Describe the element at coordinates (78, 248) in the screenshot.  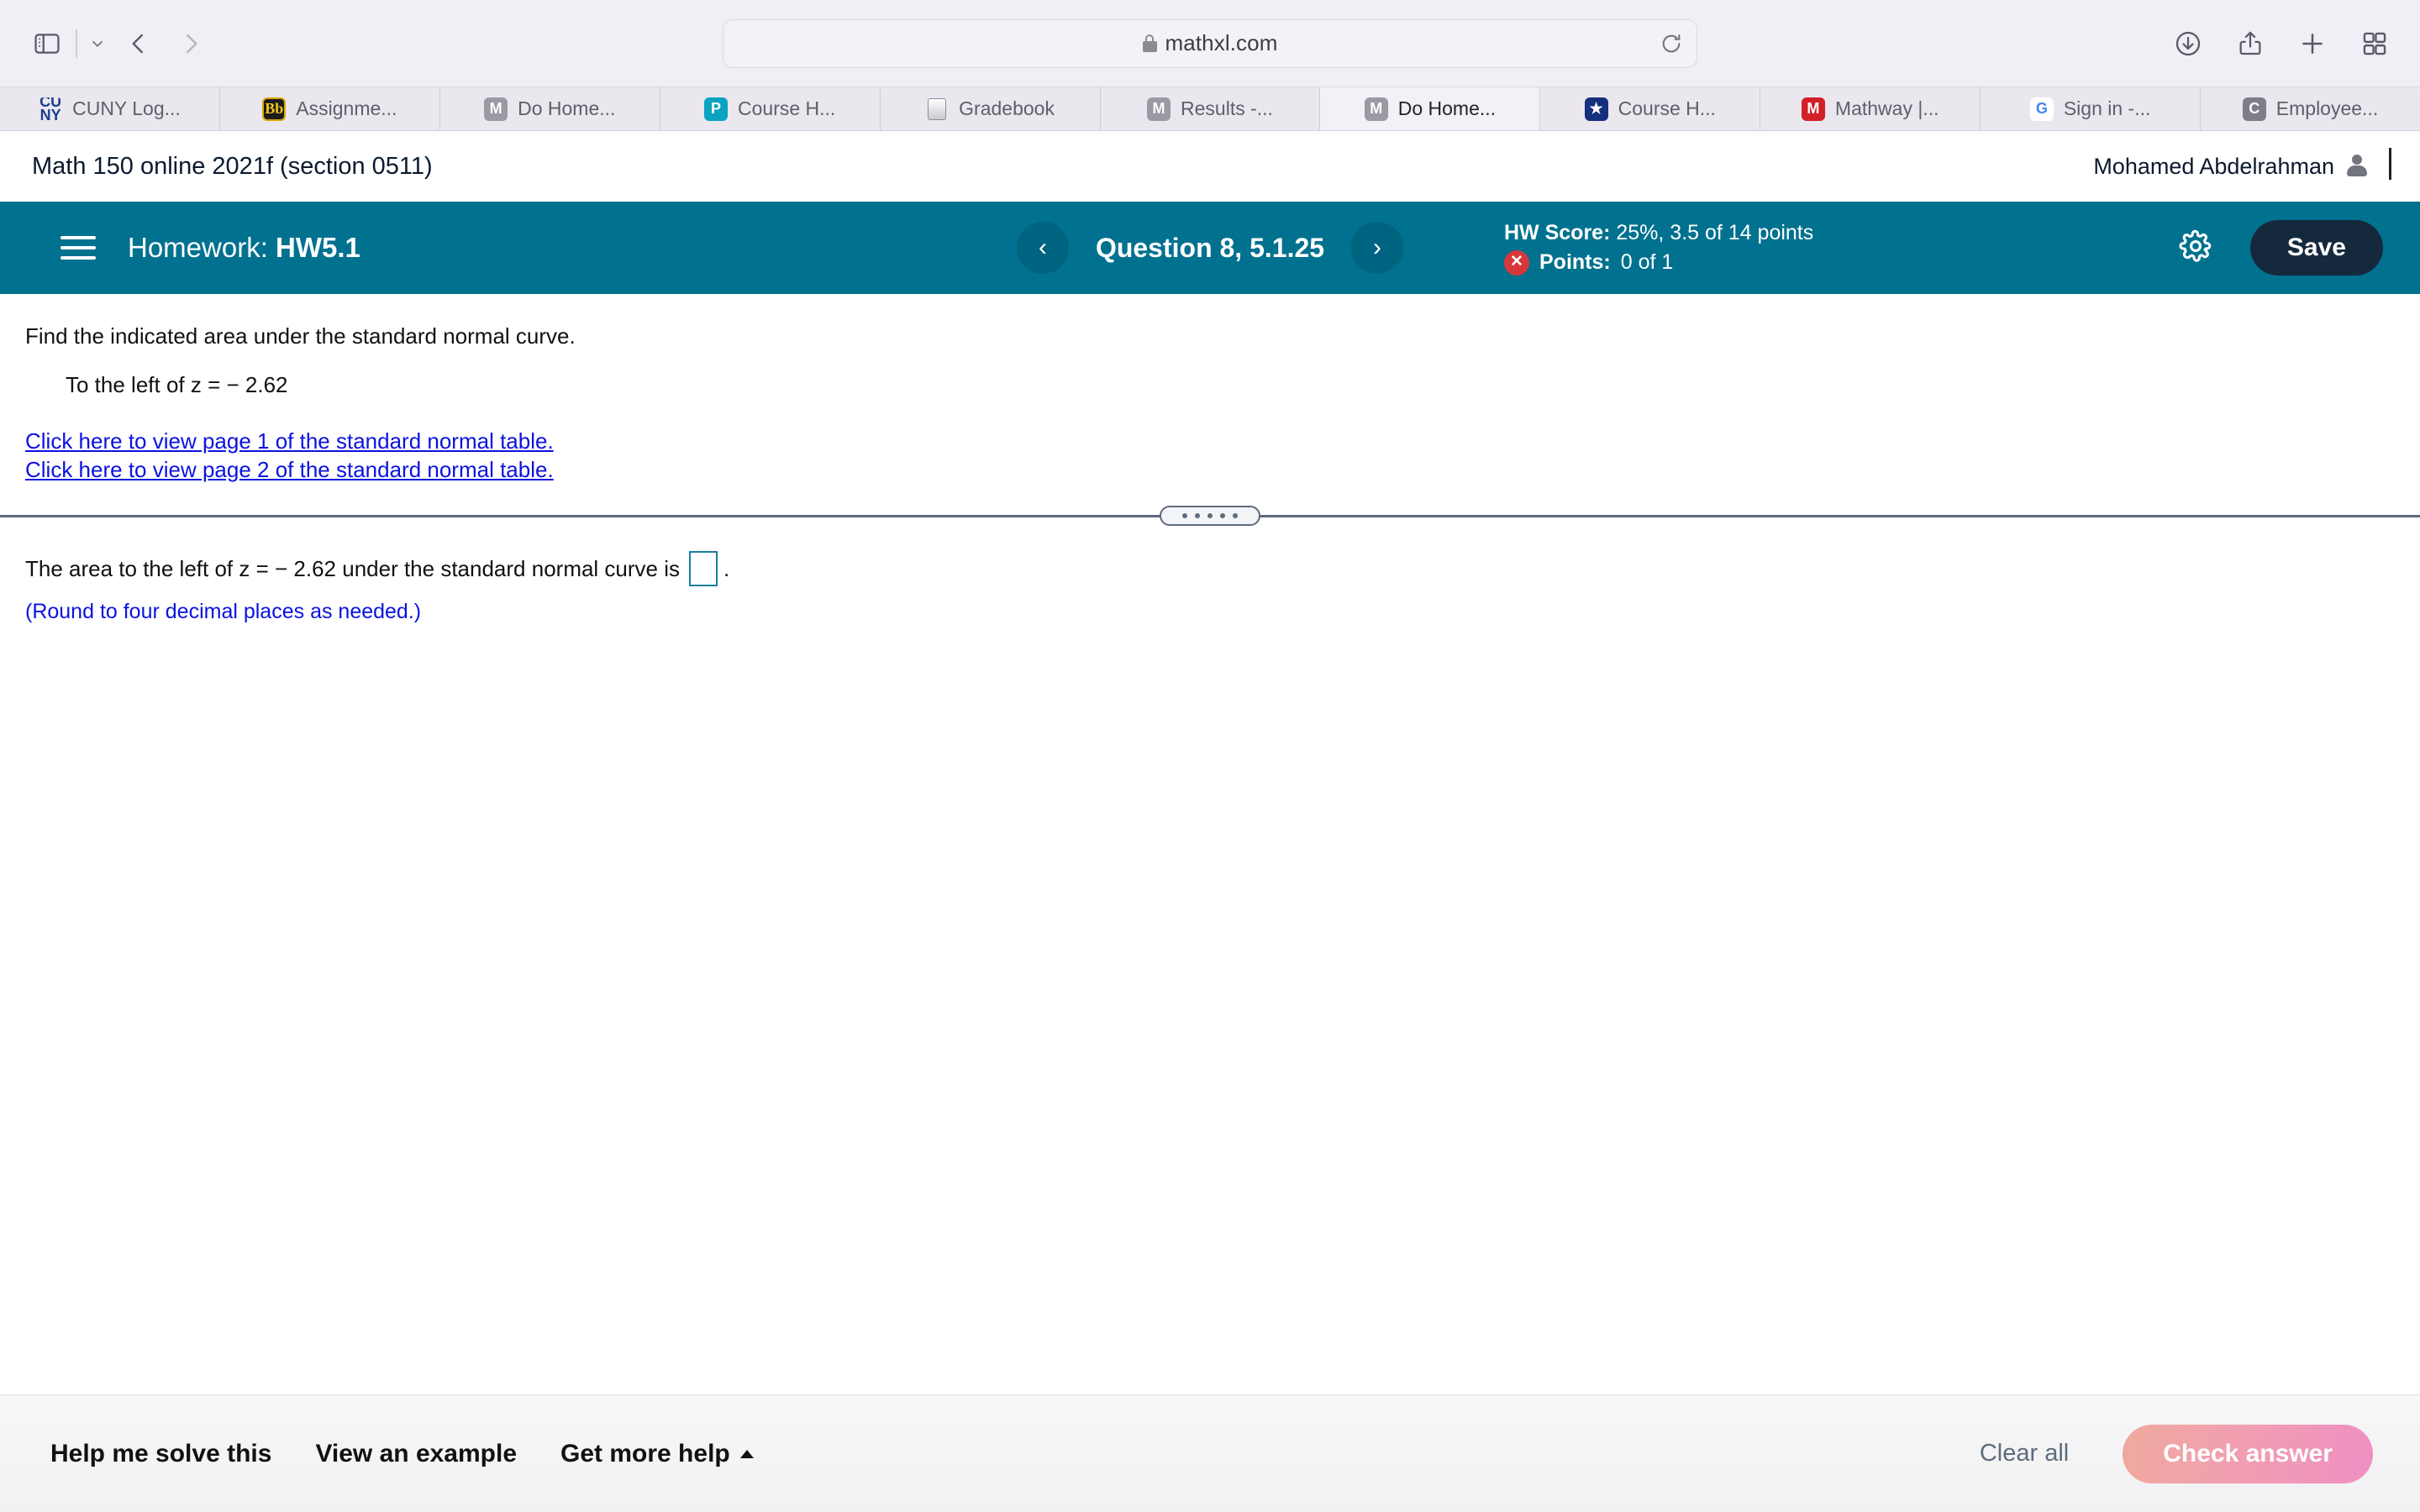
I see `hamburger-menu-icon` at that location.